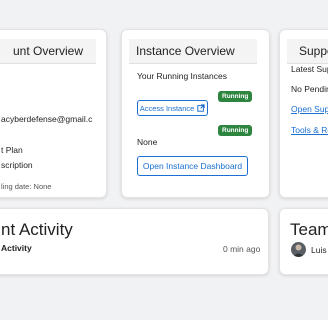 The height and width of the screenshot is (320, 328). Describe the element at coordinates (37, 229) in the screenshot. I see `recent-activity-title: nt Activity` at that location.